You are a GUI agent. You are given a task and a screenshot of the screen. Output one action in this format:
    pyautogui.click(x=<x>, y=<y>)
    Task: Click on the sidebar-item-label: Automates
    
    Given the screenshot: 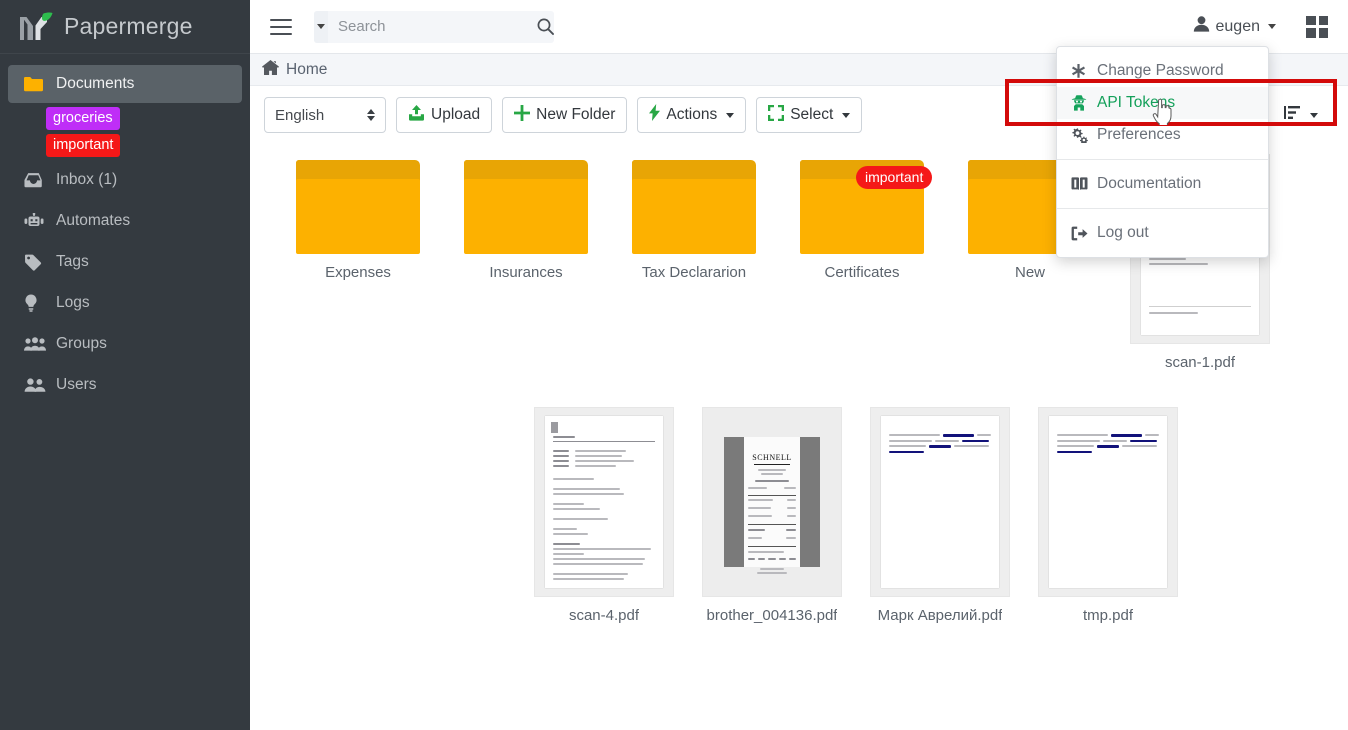 What is the action you would take?
    pyautogui.click(x=93, y=221)
    